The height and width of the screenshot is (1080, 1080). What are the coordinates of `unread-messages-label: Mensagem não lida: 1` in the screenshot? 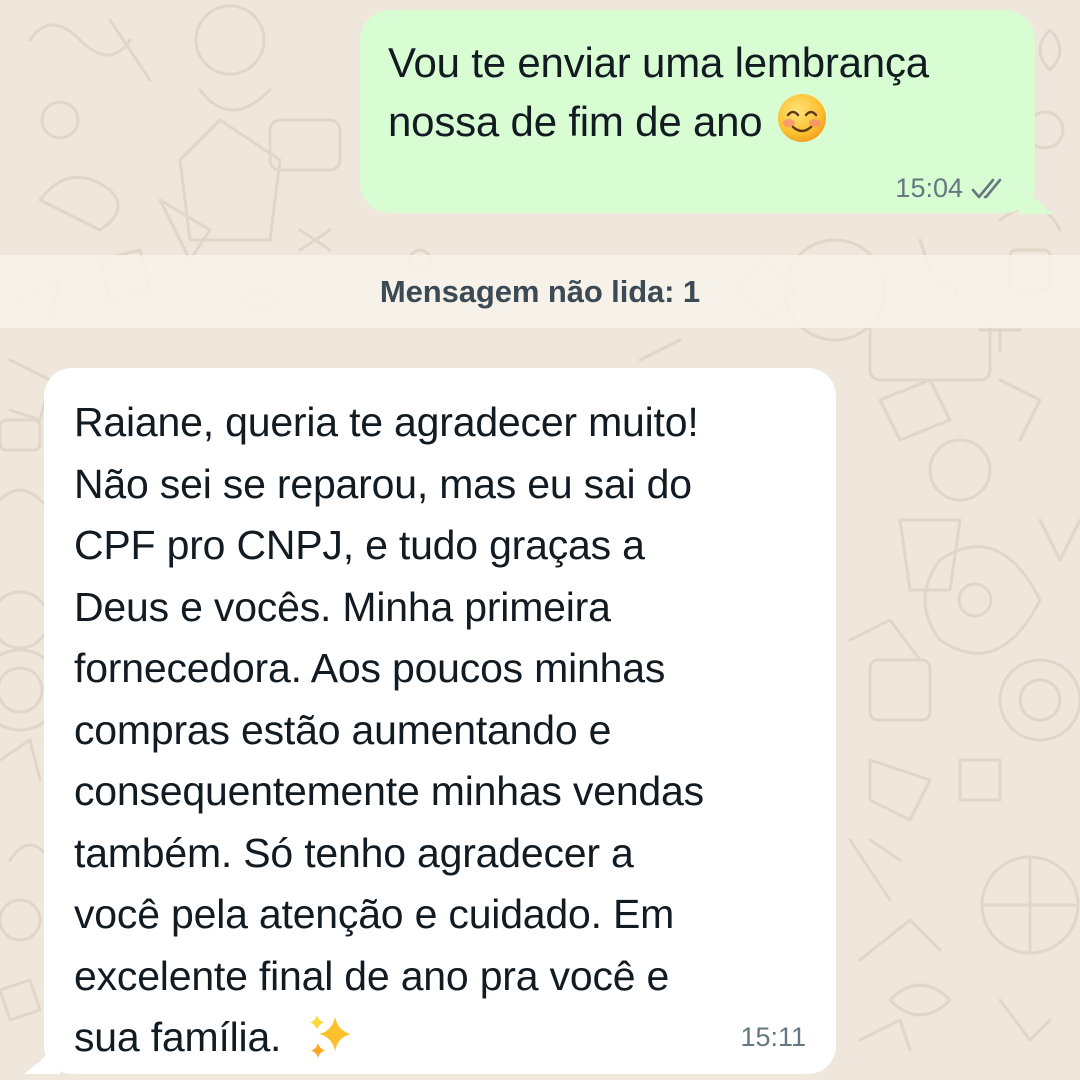 It's located at (540, 291).